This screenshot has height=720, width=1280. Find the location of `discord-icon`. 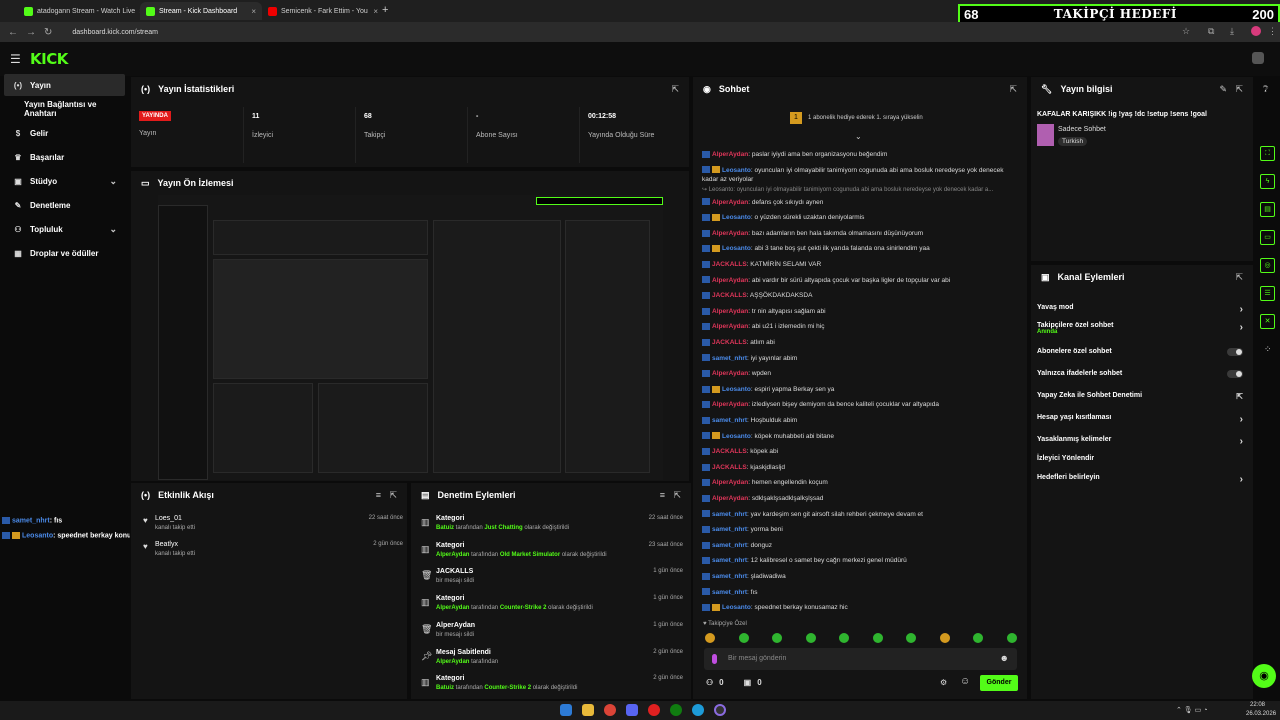

discord-icon is located at coordinates (632, 710).